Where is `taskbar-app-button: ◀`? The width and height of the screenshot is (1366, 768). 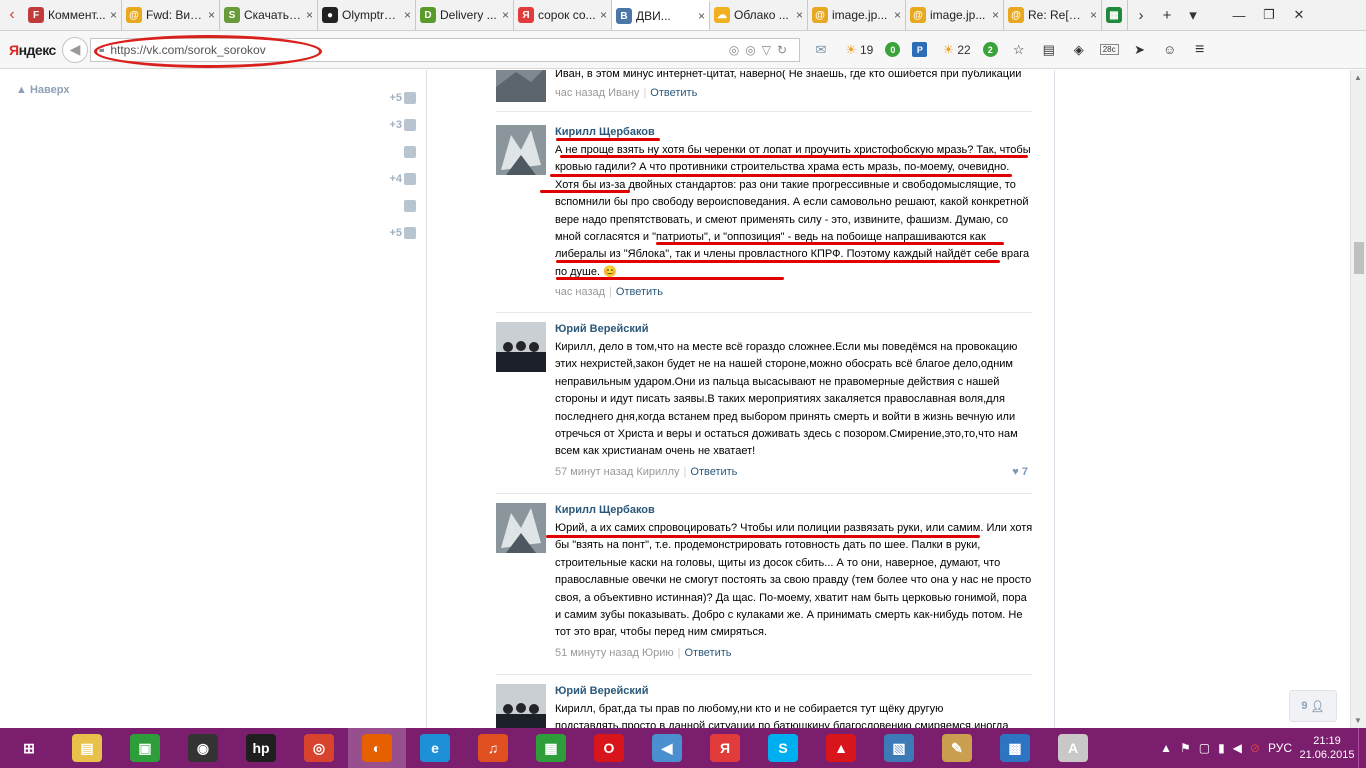 taskbar-app-button: ◀ is located at coordinates (667, 748).